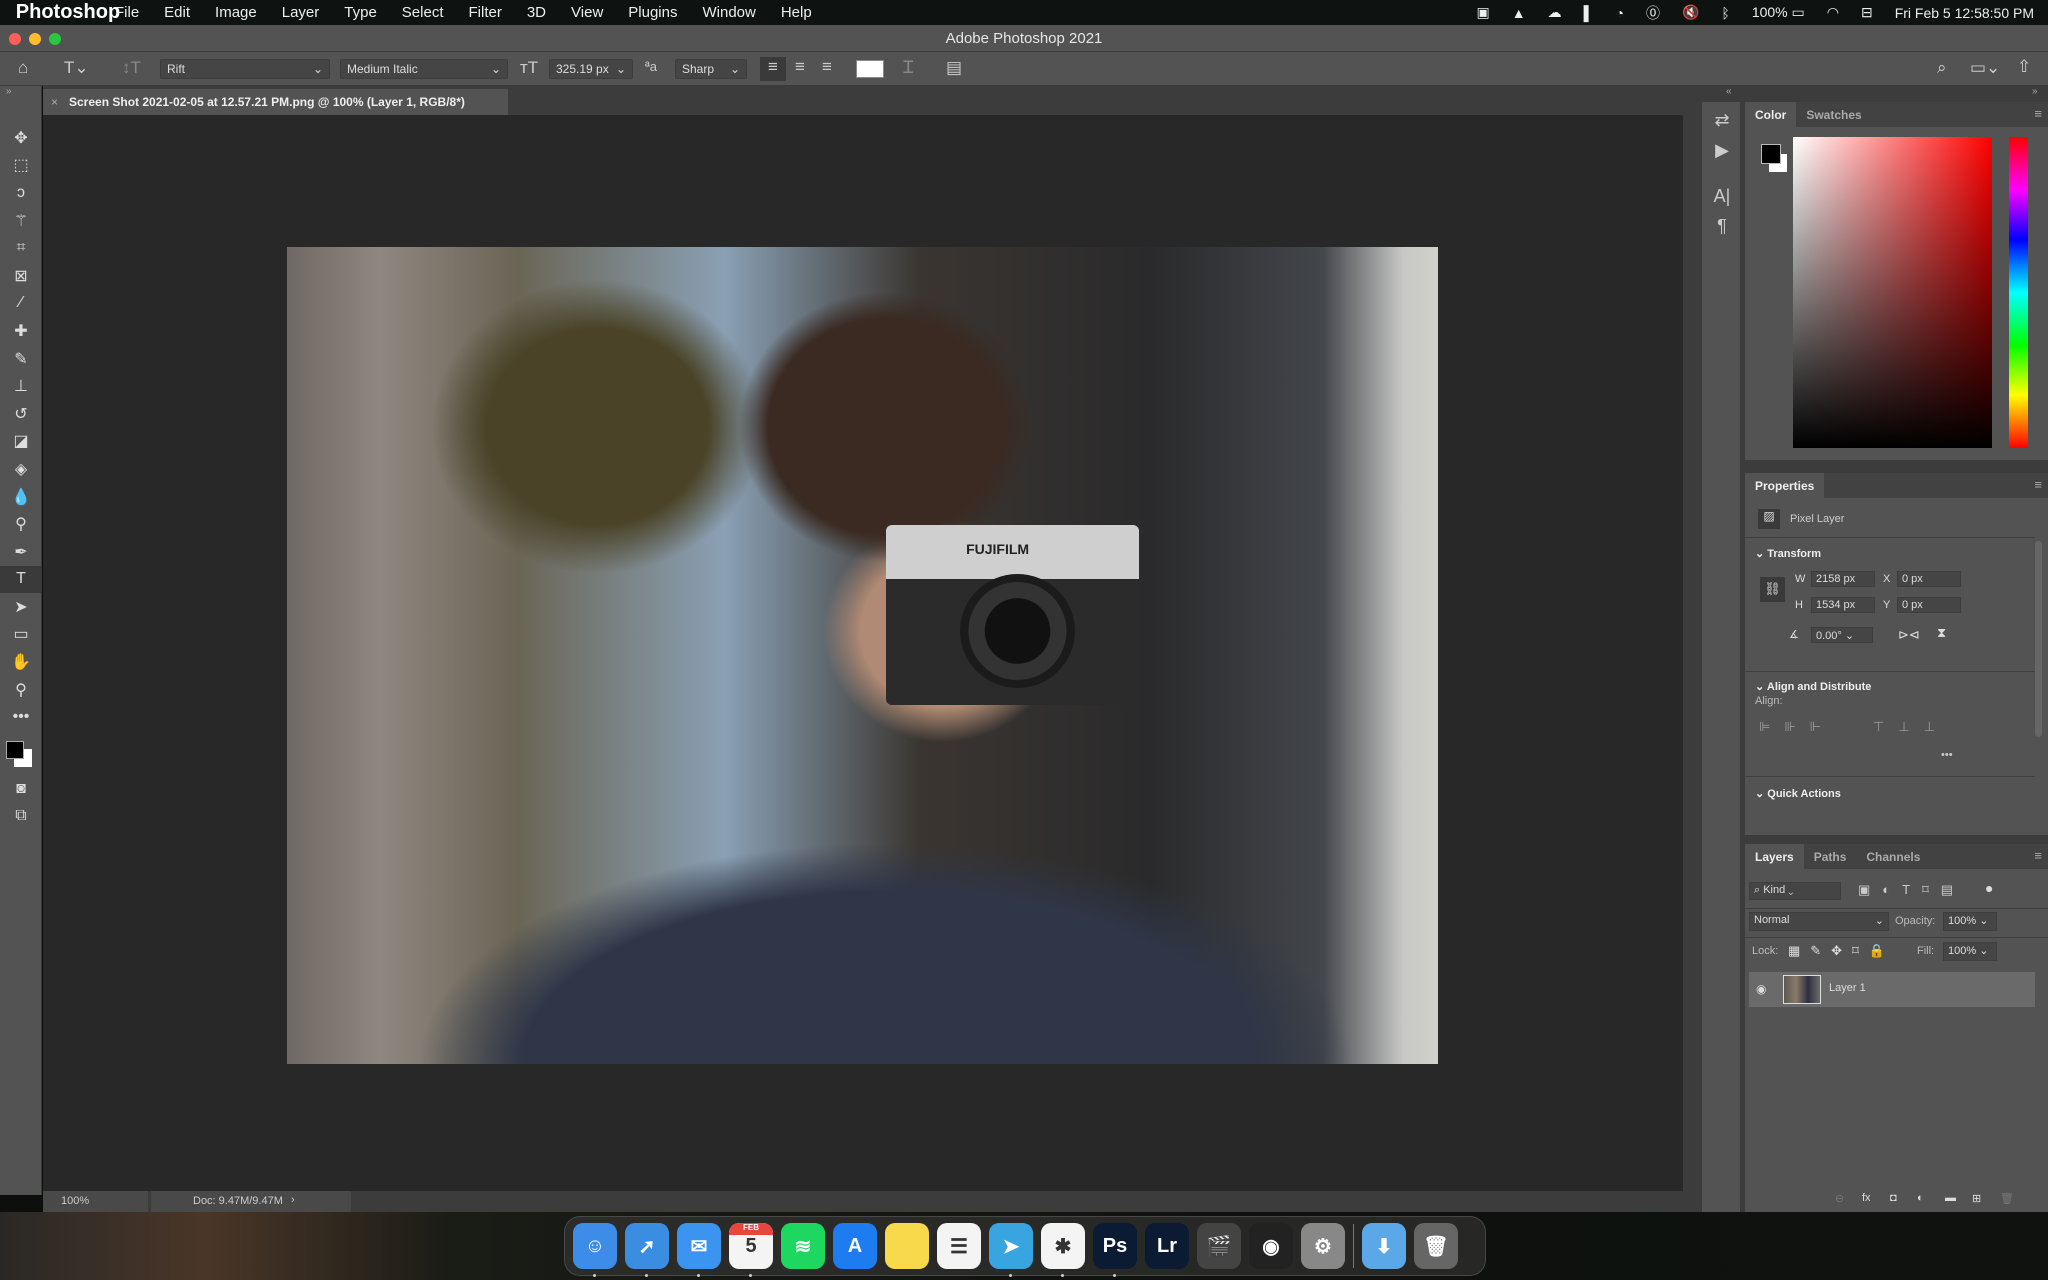 This screenshot has width=2048, height=1280. I want to click on delete-layer-icon: 🗑, so click(2007, 1198).